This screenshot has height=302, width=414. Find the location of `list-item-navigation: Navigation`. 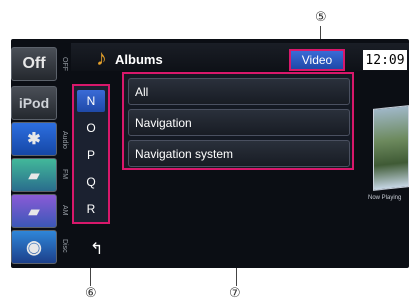

list-item-navigation: Navigation is located at coordinates (239, 122).